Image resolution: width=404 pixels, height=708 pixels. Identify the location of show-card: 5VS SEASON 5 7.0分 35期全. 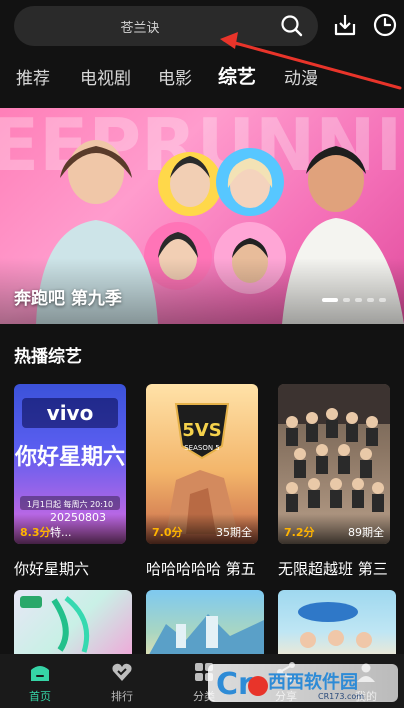
(202, 464).